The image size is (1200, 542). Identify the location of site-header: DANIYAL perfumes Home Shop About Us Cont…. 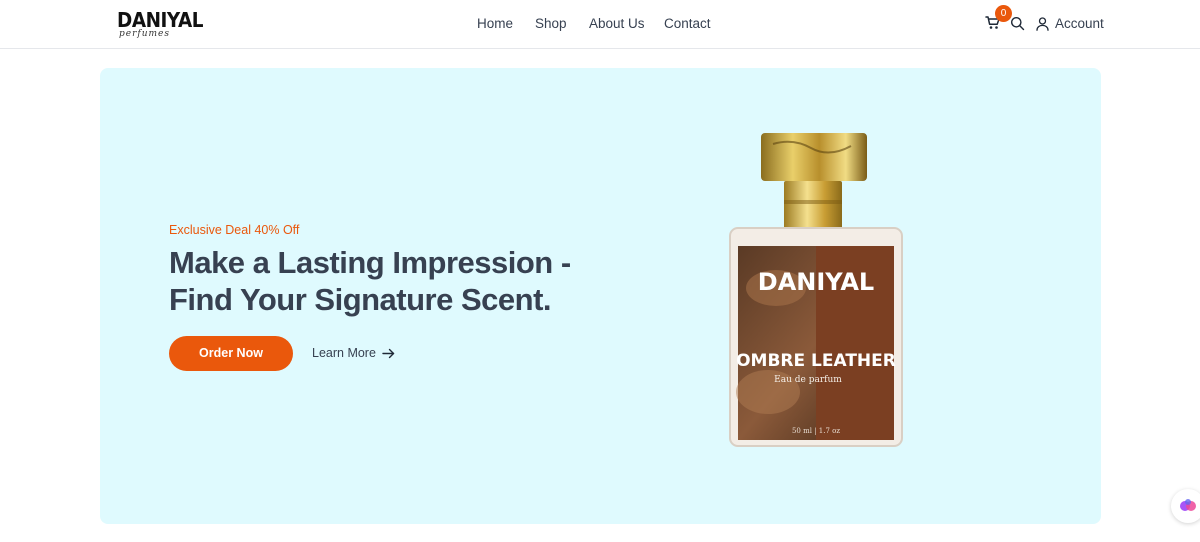
(600, 24).